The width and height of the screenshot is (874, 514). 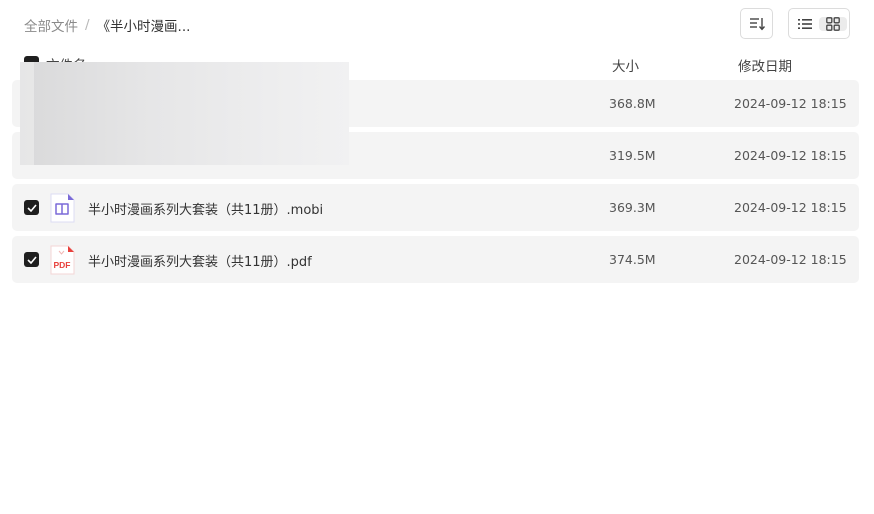 What do you see at coordinates (625, 65) in the screenshot?
I see `column-header-size: 大小` at bounding box center [625, 65].